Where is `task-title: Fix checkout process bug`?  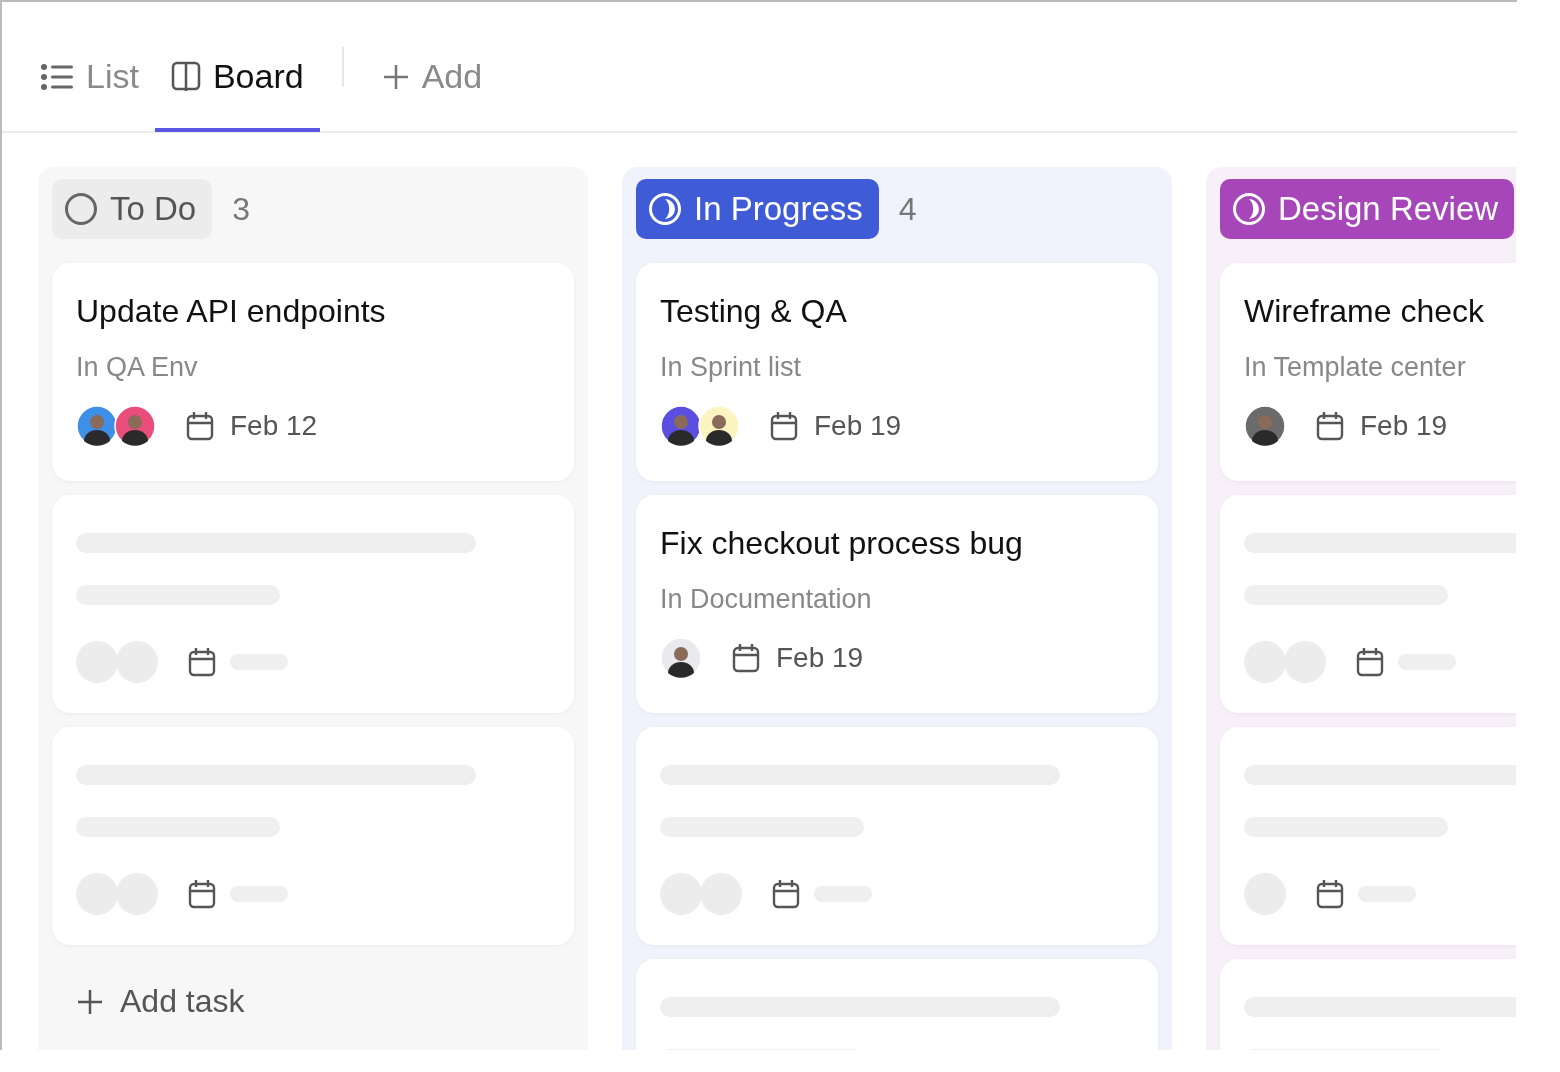 task-title: Fix checkout process bug is located at coordinates (842, 543).